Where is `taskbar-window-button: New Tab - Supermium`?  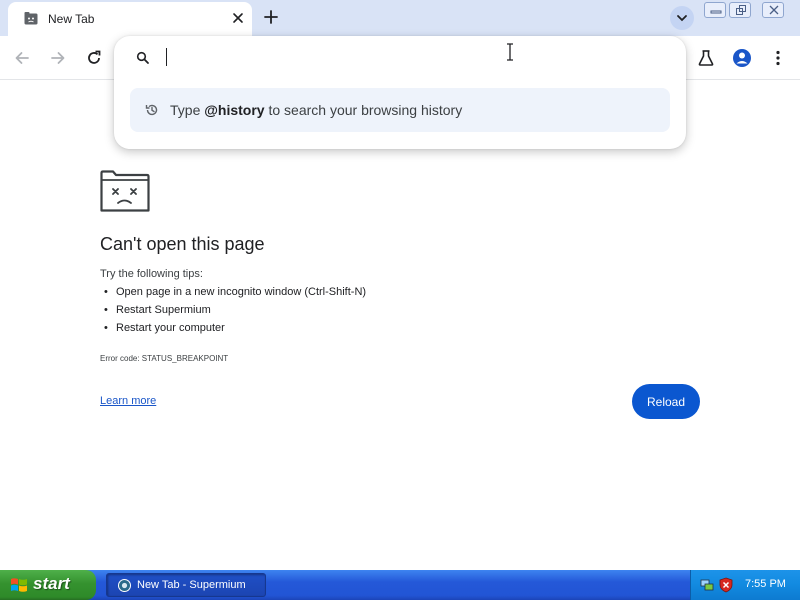
taskbar-window-button: New Tab - Supermium is located at coordinates (186, 585).